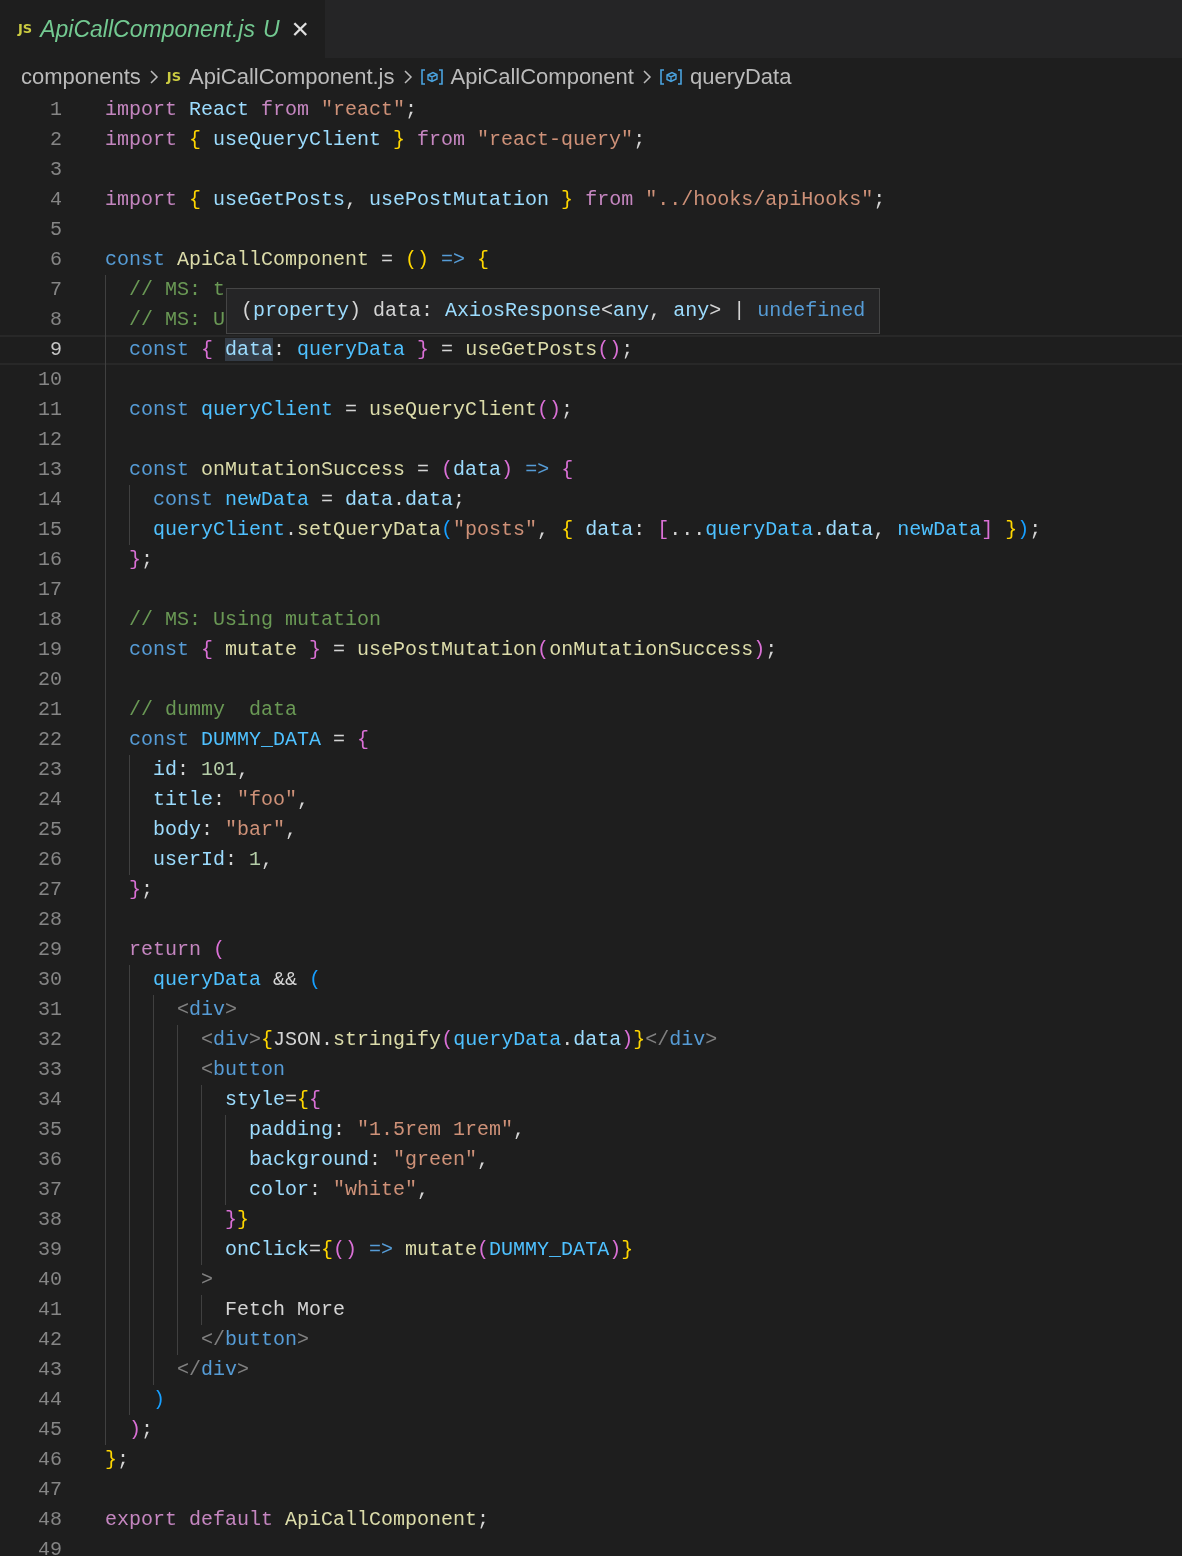 Image resolution: width=1182 pixels, height=1556 pixels. What do you see at coordinates (527, 76) in the screenshot?
I see `breadcrumb-item: ApiCallComponent` at bounding box center [527, 76].